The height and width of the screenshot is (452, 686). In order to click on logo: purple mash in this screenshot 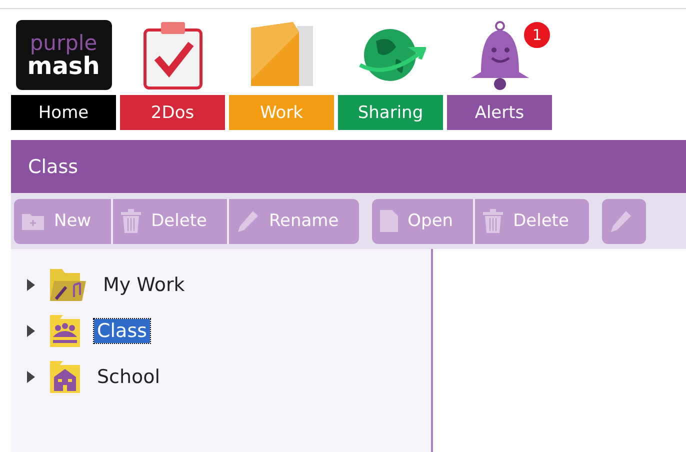, I will do `click(64, 55)`.